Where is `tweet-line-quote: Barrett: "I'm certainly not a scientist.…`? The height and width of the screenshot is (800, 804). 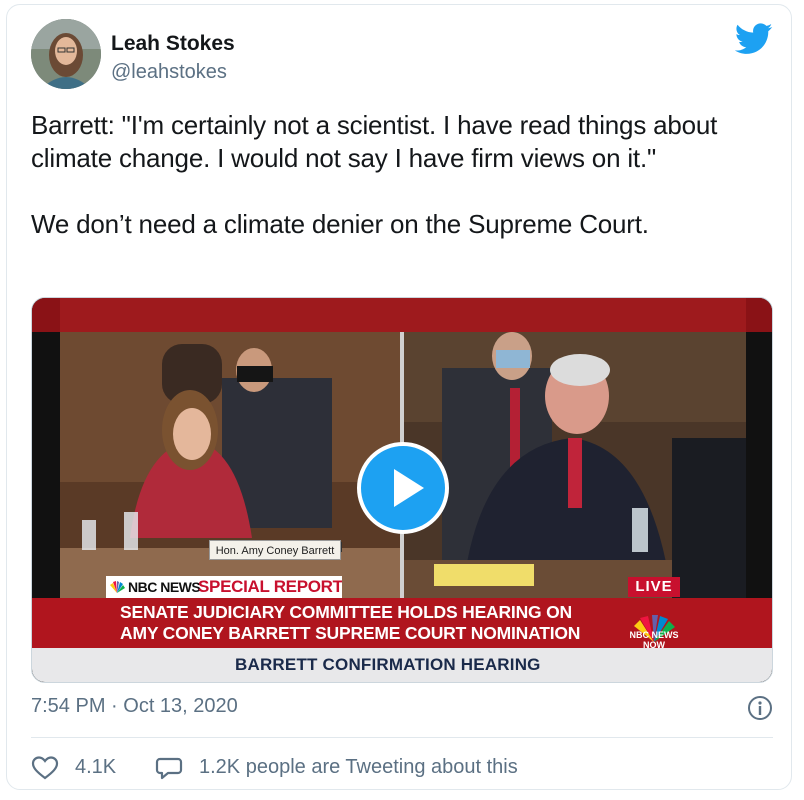
tweet-line-quote: Barrett: "I'm certainly not a scientist.… is located at coordinates (374, 141).